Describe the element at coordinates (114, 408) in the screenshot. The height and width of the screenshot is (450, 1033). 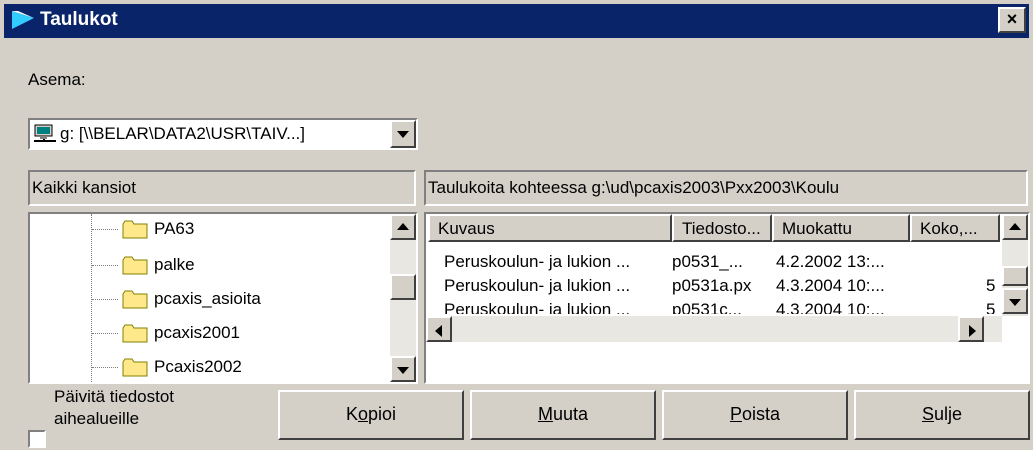
I see `update-files-label: Päivitä tiedostot aihealueille` at that location.